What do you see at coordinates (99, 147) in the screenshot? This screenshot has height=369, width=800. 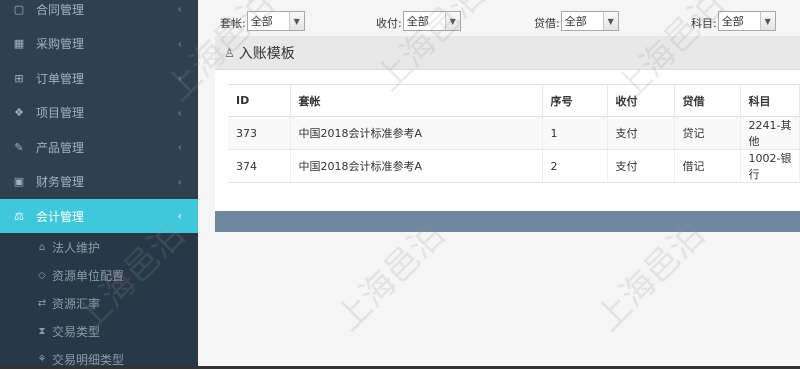 I see `sidebar-item-product: ✎ 产品管理 ‹` at bounding box center [99, 147].